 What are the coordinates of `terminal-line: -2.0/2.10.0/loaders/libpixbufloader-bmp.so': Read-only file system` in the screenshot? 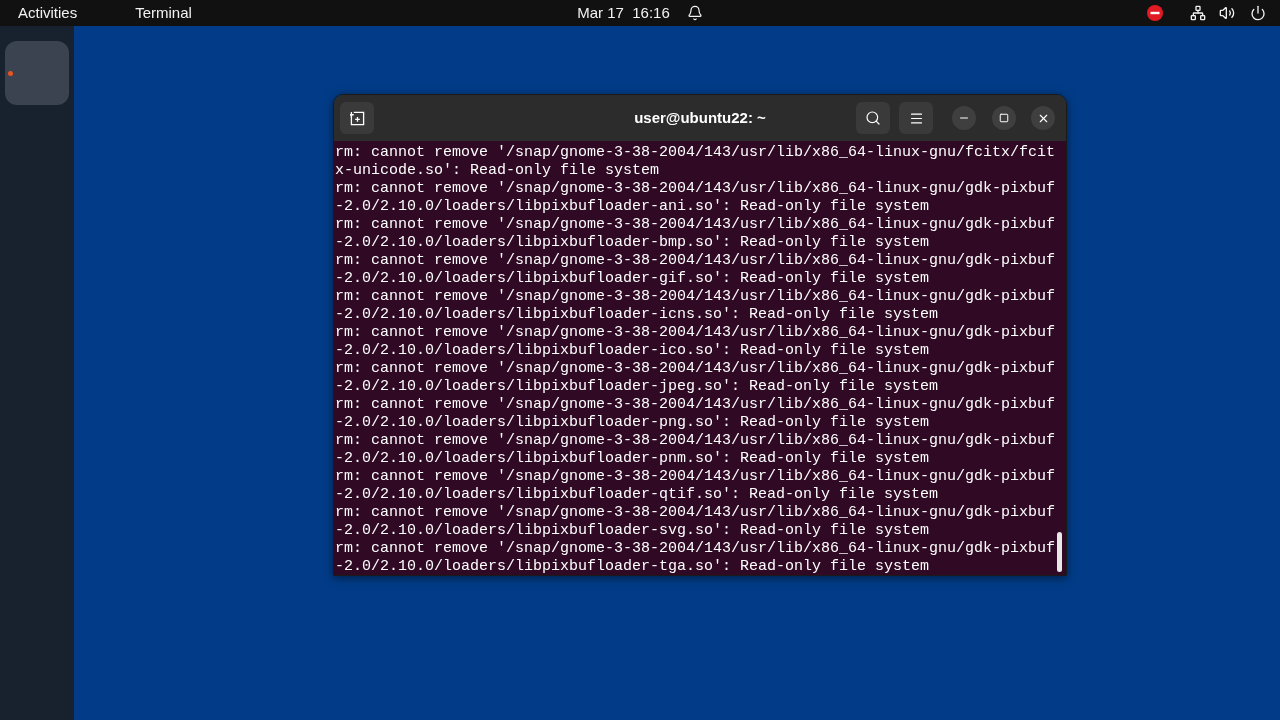 It's located at (632, 243).